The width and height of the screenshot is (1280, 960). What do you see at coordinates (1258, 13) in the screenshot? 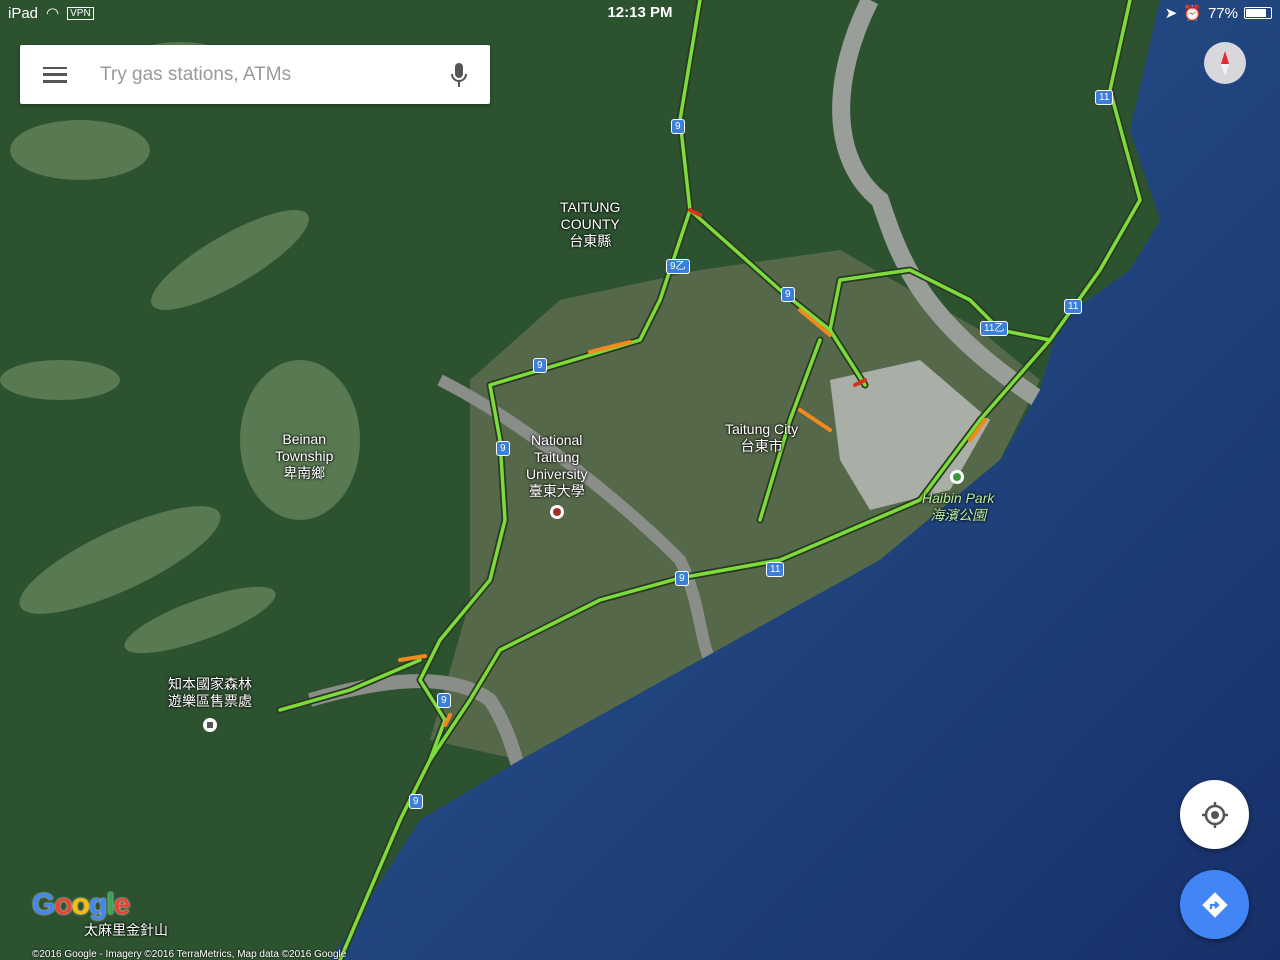
I see `battery-icon` at bounding box center [1258, 13].